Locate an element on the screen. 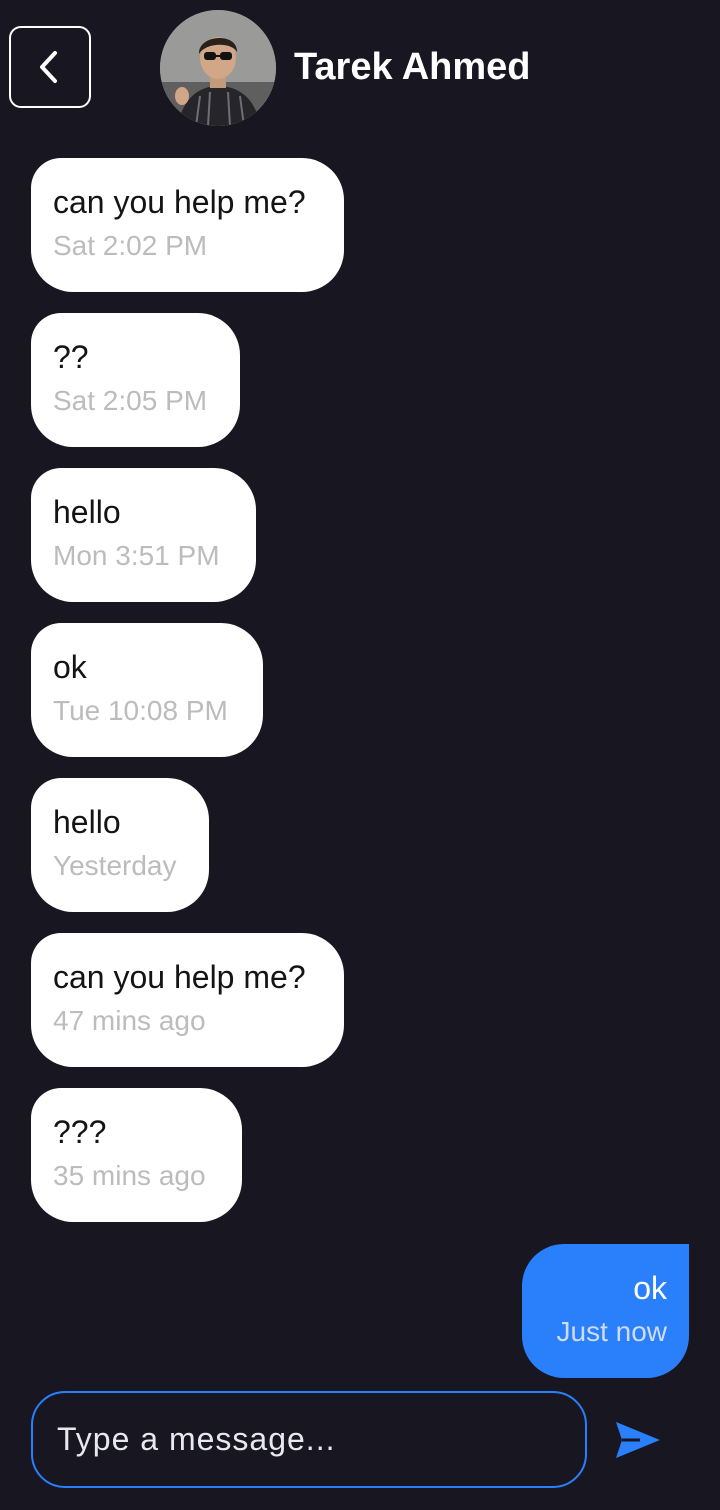 The height and width of the screenshot is (1510, 720). avatar is located at coordinates (218, 68).